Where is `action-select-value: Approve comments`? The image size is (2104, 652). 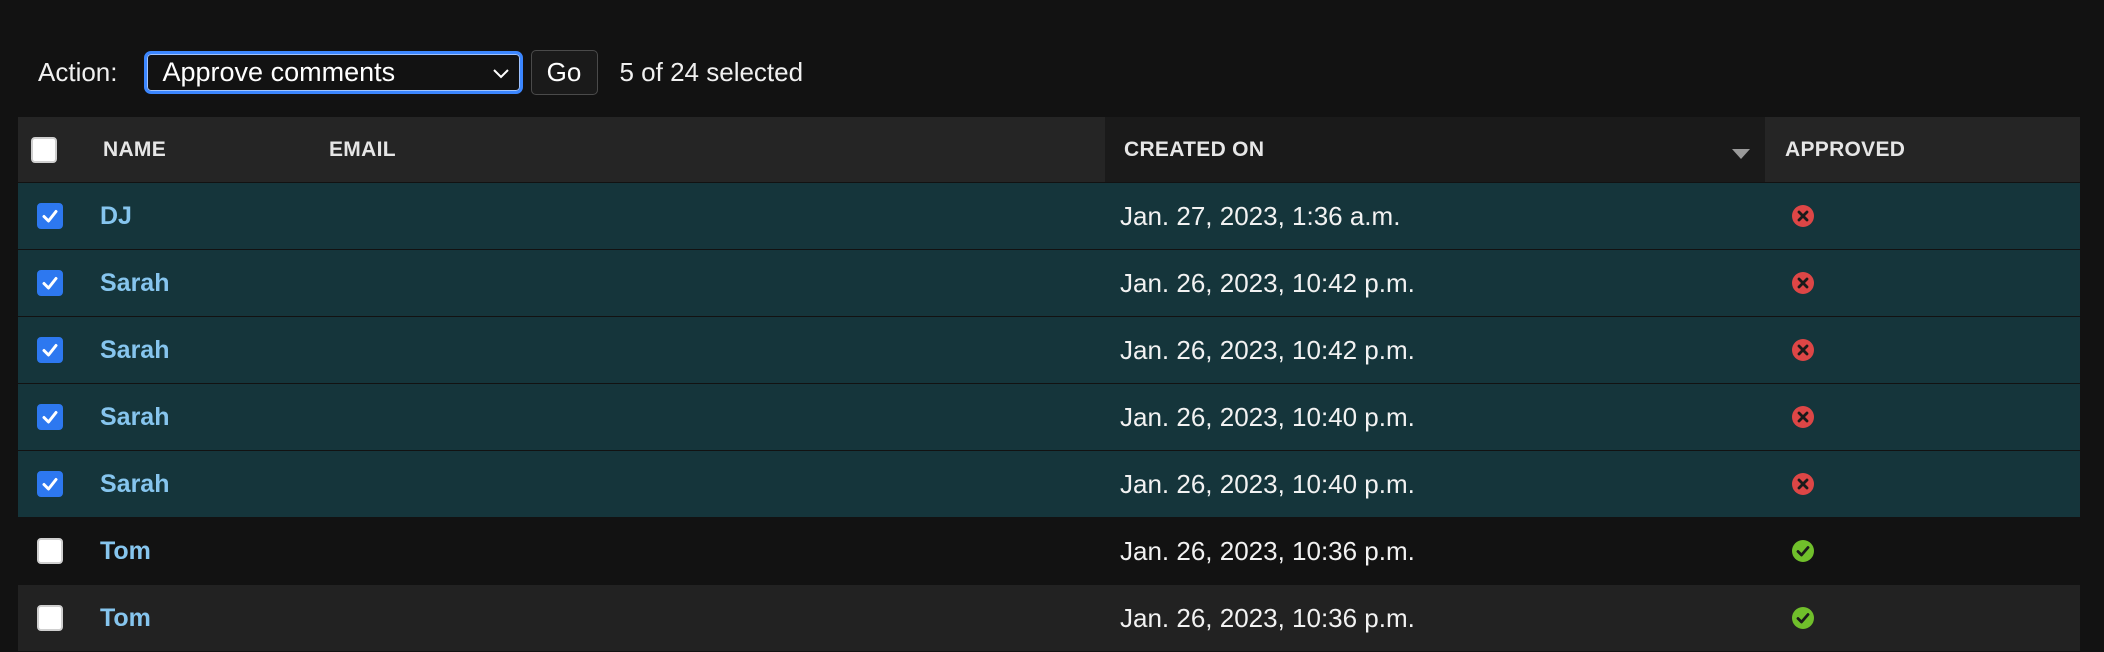 action-select-value: Approve comments is located at coordinates (279, 72).